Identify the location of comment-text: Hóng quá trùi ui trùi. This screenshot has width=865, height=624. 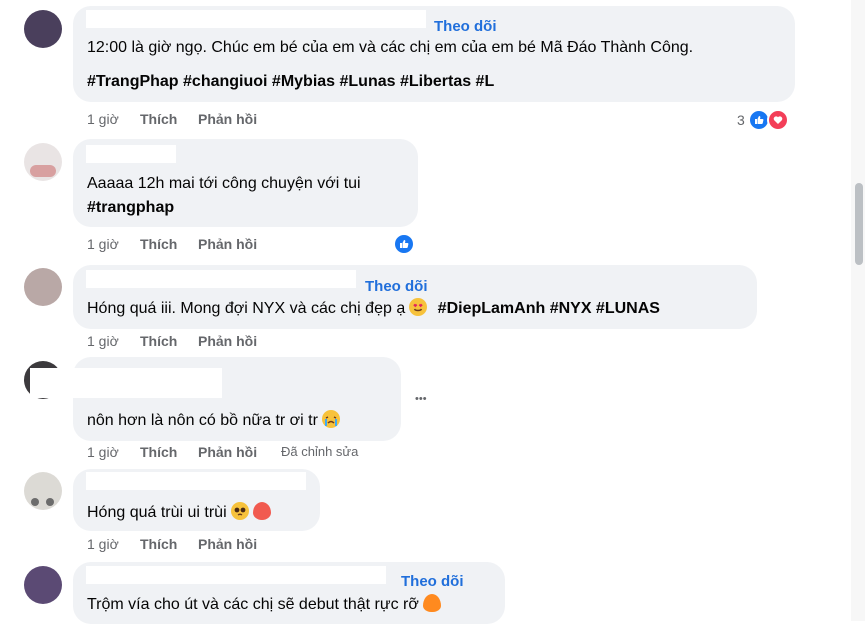
(179, 512).